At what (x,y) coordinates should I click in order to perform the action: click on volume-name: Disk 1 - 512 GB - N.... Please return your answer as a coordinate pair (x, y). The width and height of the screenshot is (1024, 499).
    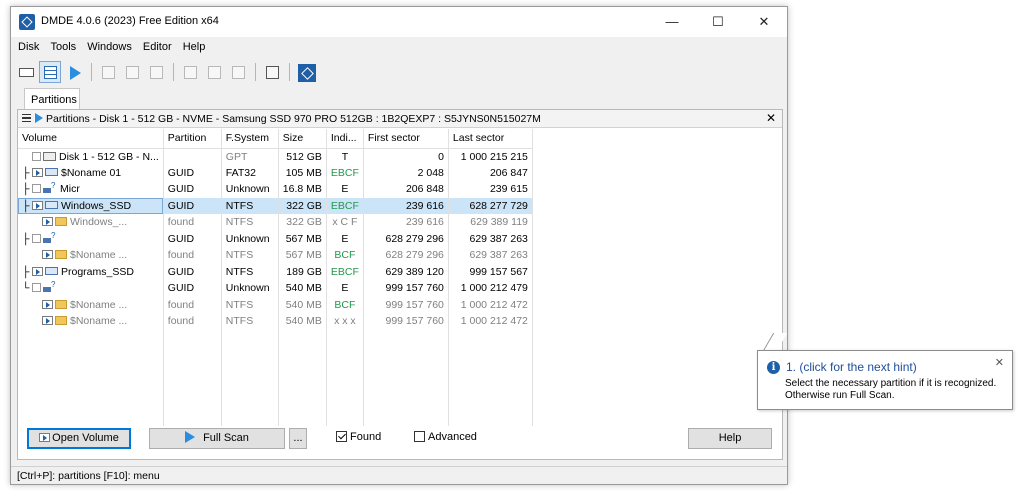
    Looking at the image, I should click on (109, 156).